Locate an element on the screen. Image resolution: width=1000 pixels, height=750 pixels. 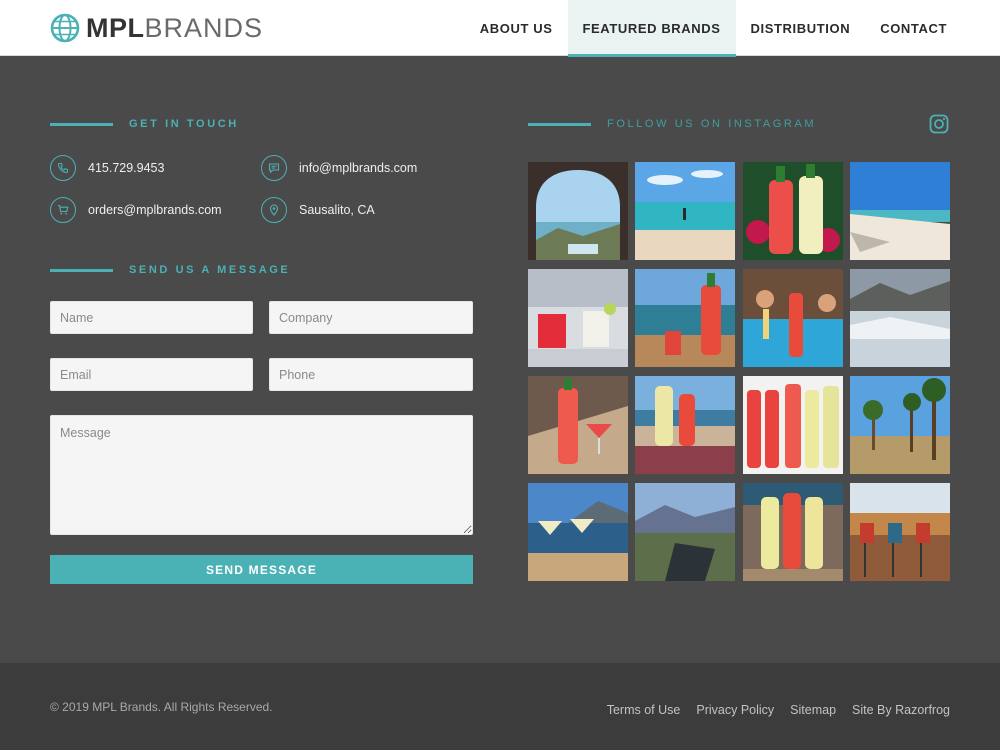
contact-phone: 415.729.9453 is located at coordinates (107, 168).